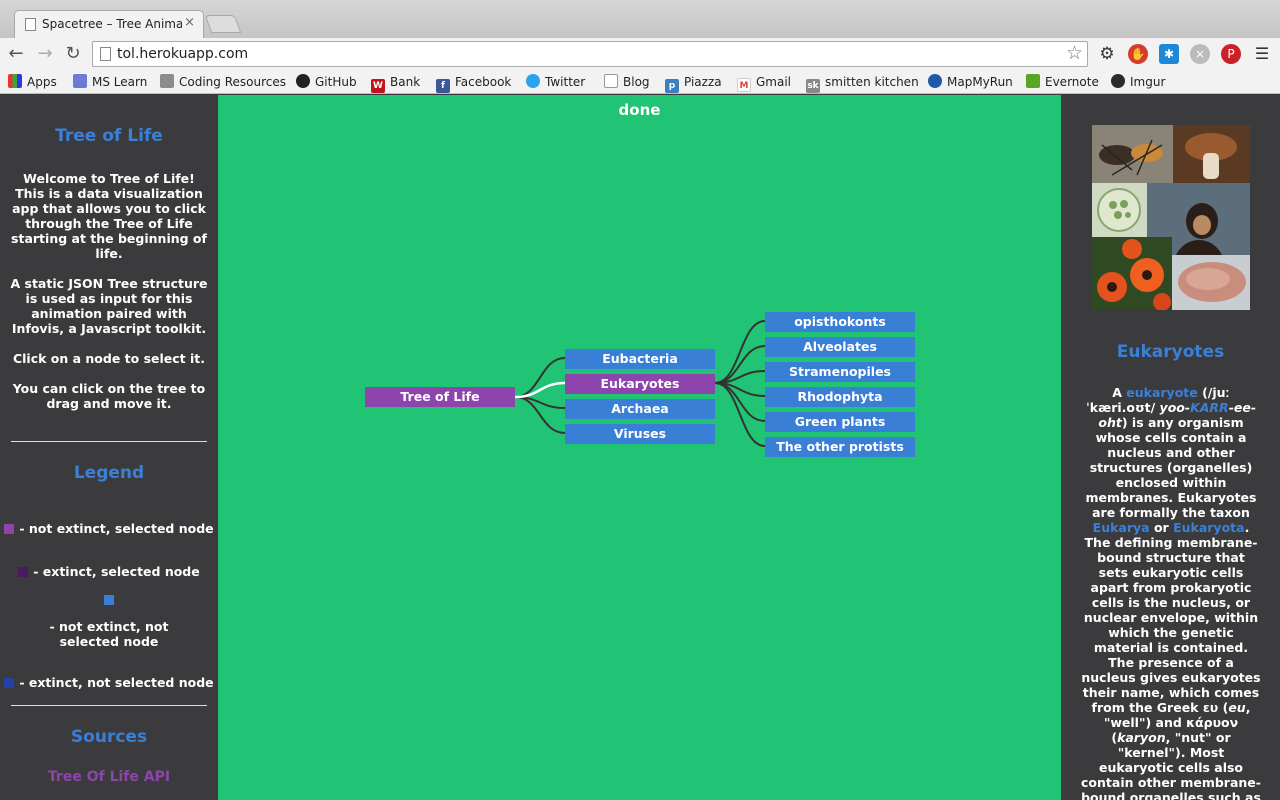 This screenshot has width=1280, height=800. I want to click on protist-photo, so click(1211, 282).